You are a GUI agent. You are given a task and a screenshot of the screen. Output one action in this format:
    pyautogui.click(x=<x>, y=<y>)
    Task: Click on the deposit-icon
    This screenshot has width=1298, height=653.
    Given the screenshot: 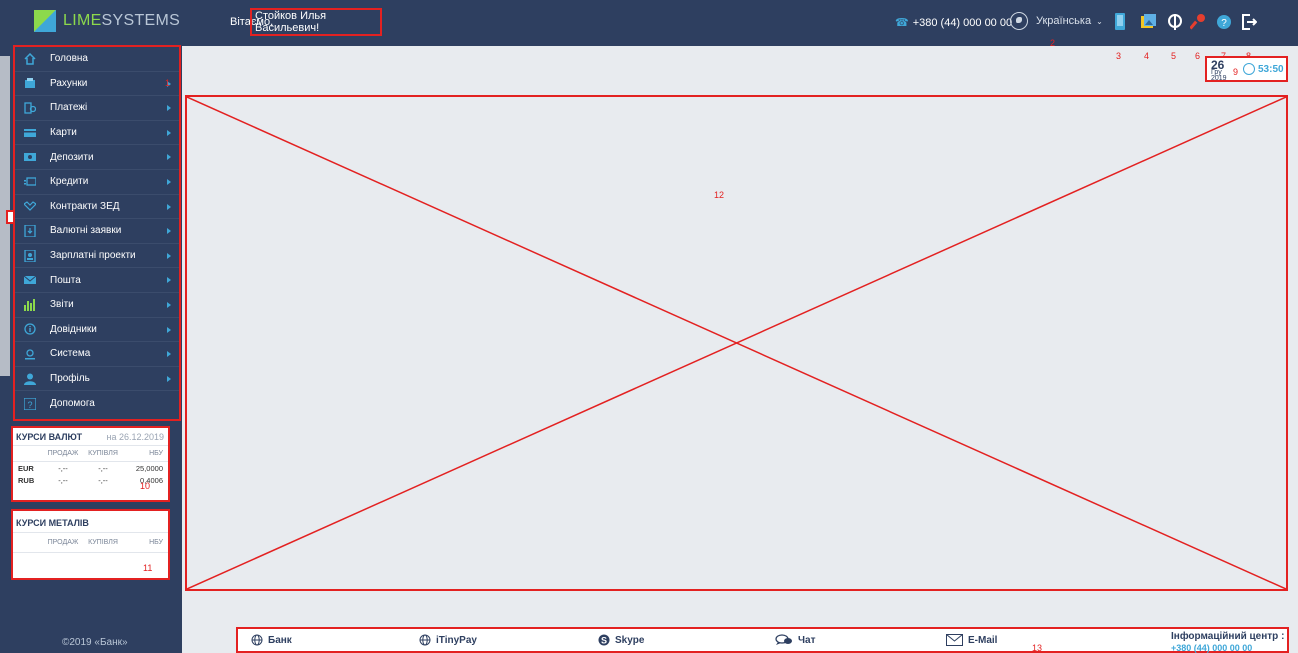 What is the action you would take?
    pyautogui.click(x=30, y=157)
    